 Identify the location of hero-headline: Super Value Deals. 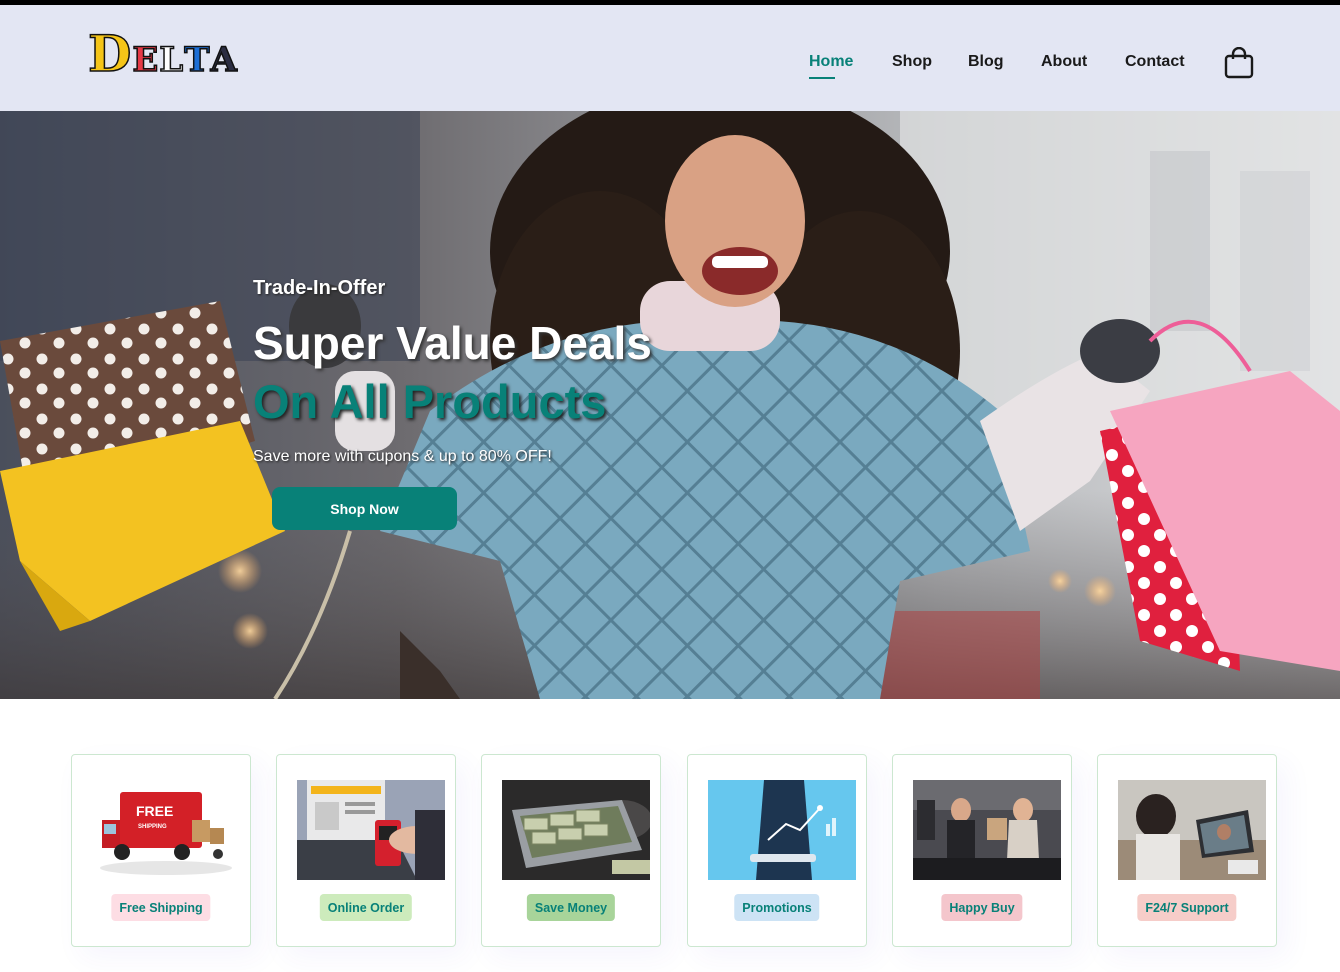
(452, 343).